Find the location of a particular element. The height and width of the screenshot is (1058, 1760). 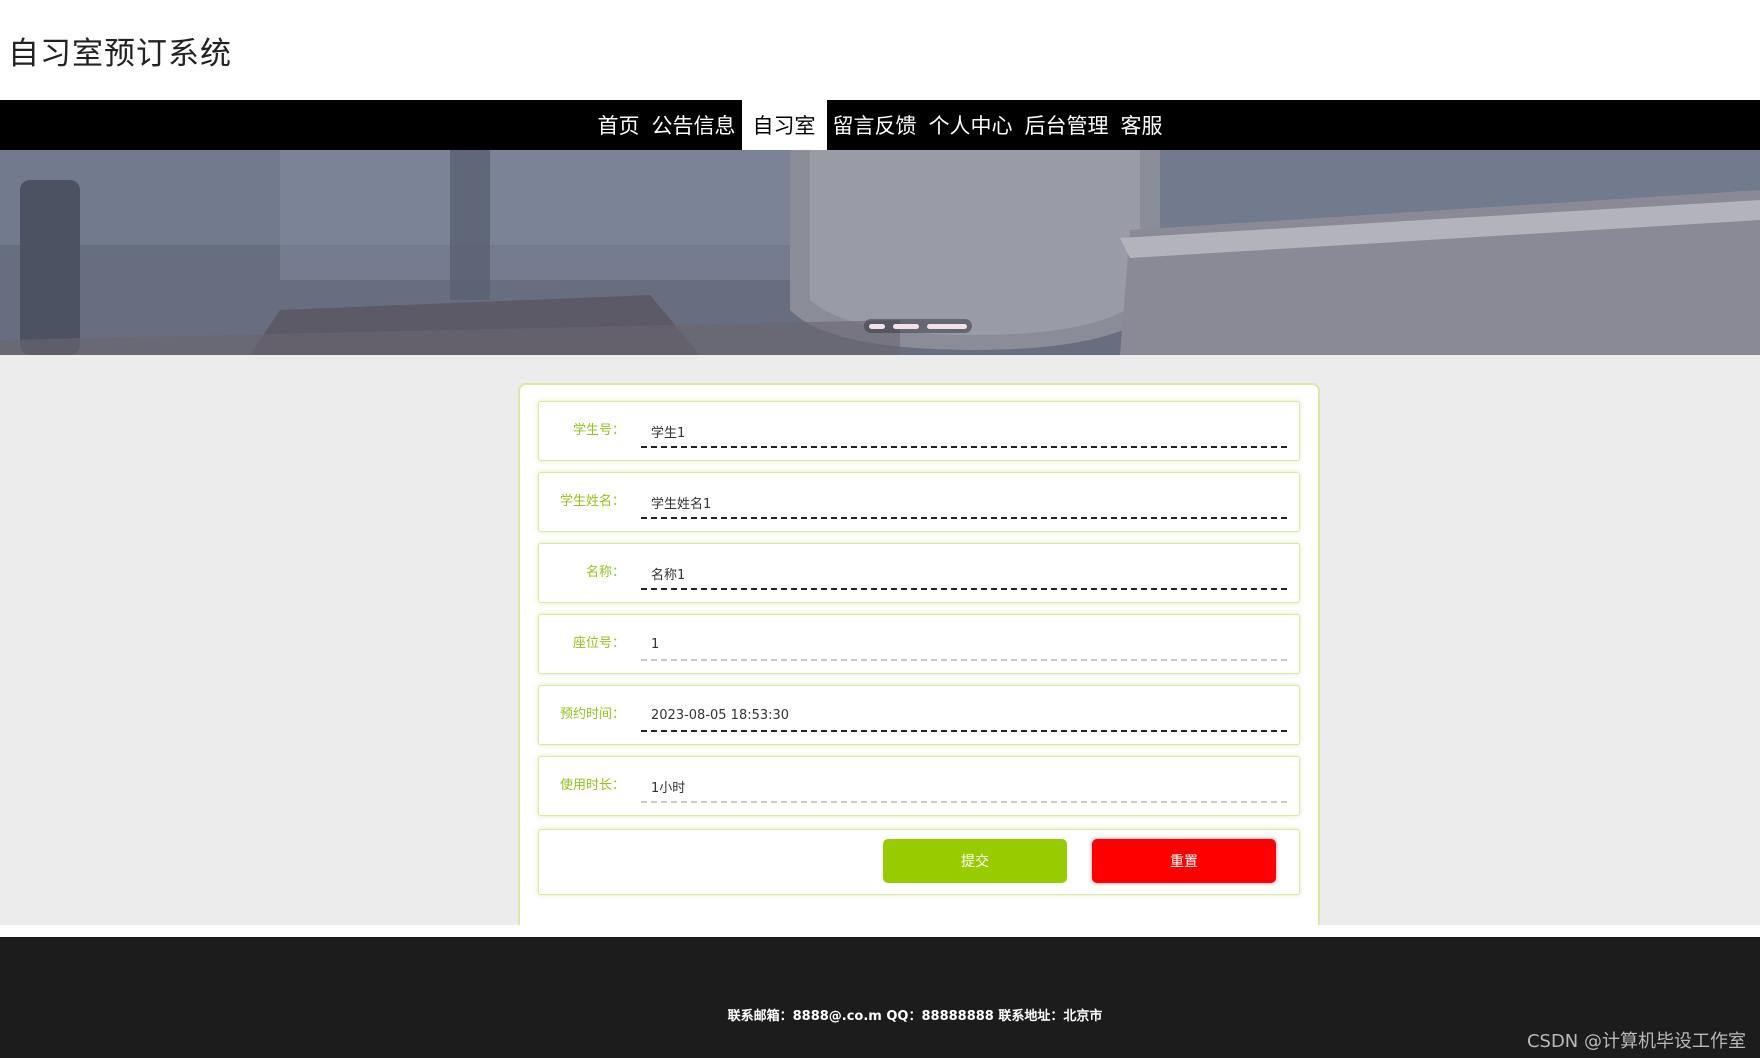

form-row-duration: 使用时长： is located at coordinates (919, 786).